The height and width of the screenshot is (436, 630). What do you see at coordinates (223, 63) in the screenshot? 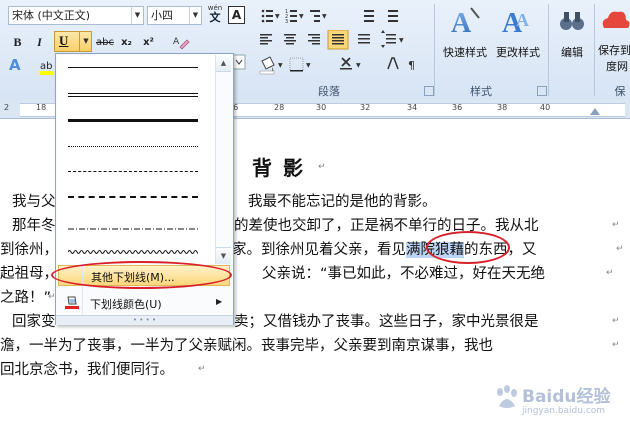
I see `scroll-up-arrow: ▲` at bounding box center [223, 63].